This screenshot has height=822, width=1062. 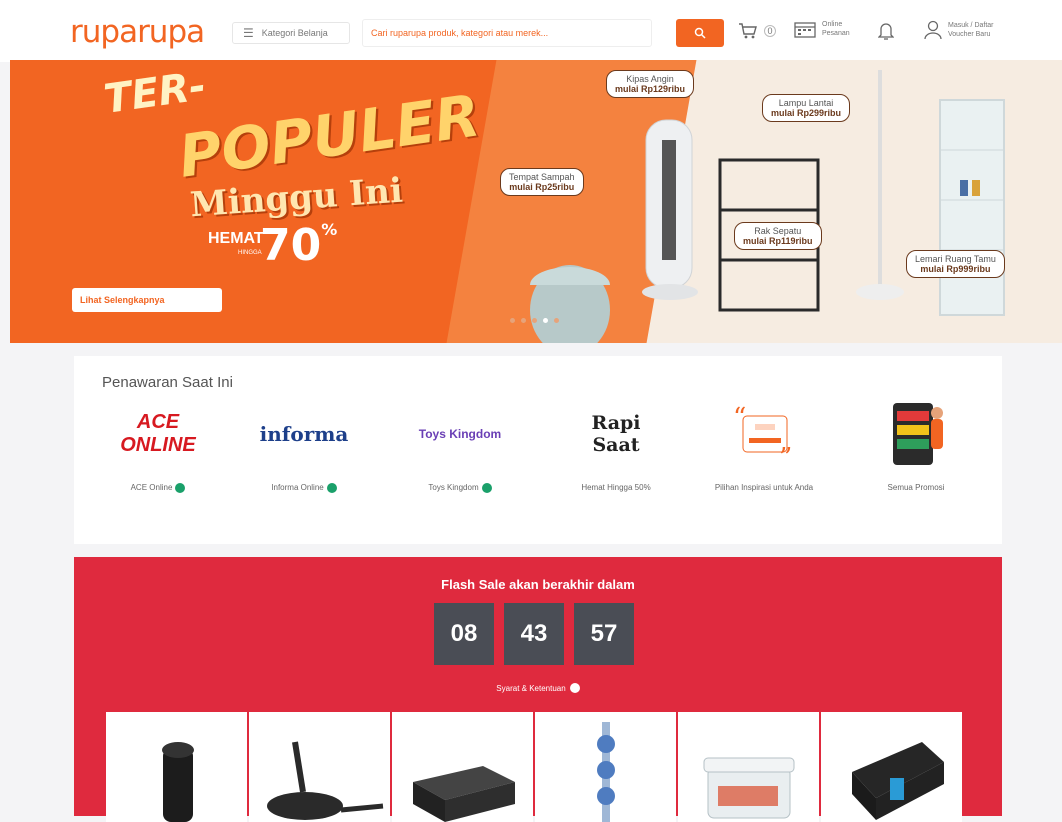 I want to click on tag-lemari-ruang-tamu: Lemari Ruang Tamu mulai Rp999ribu, so click(x=955, y=264).